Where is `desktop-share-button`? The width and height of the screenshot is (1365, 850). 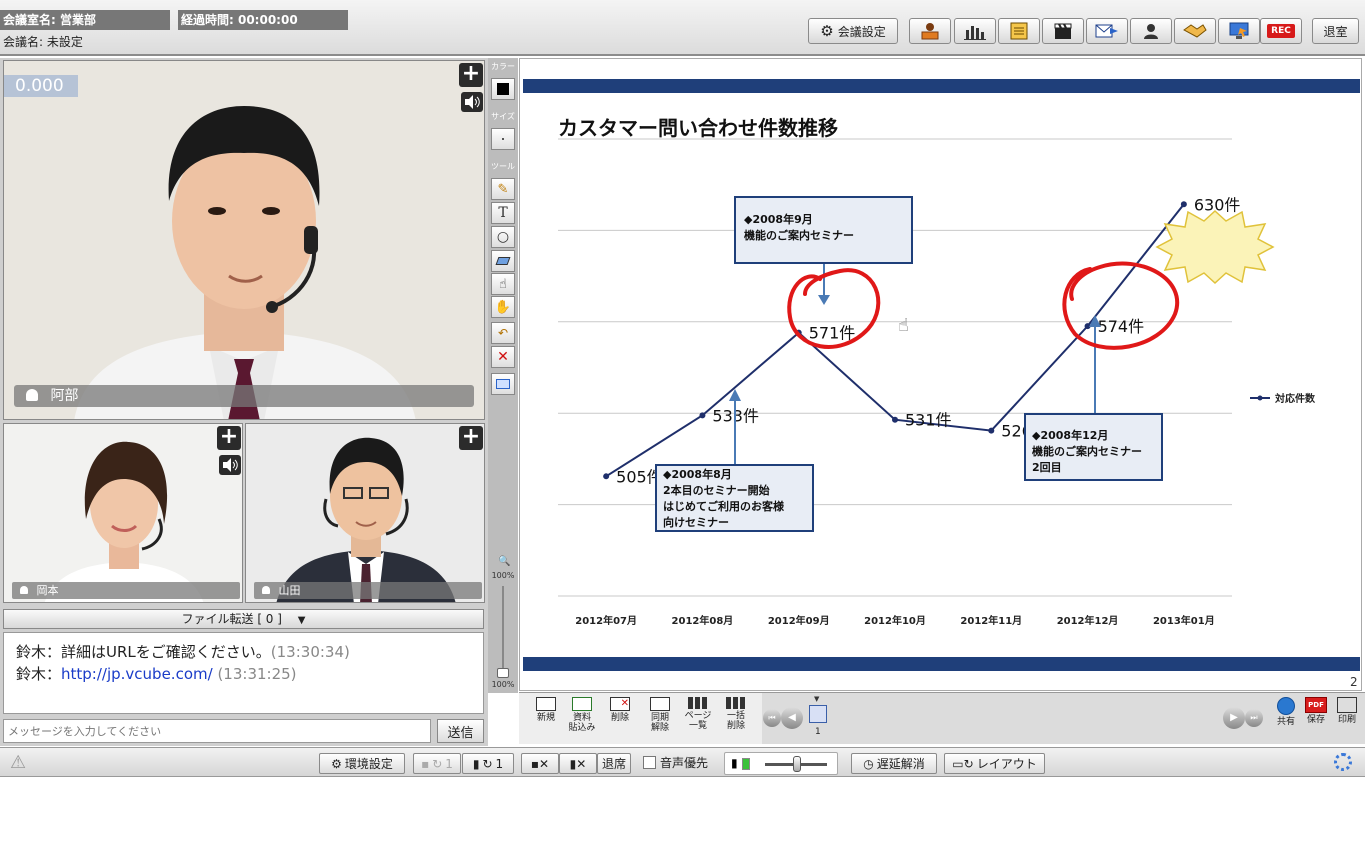 desktop-share-button is located at coordinates (1239, 31).